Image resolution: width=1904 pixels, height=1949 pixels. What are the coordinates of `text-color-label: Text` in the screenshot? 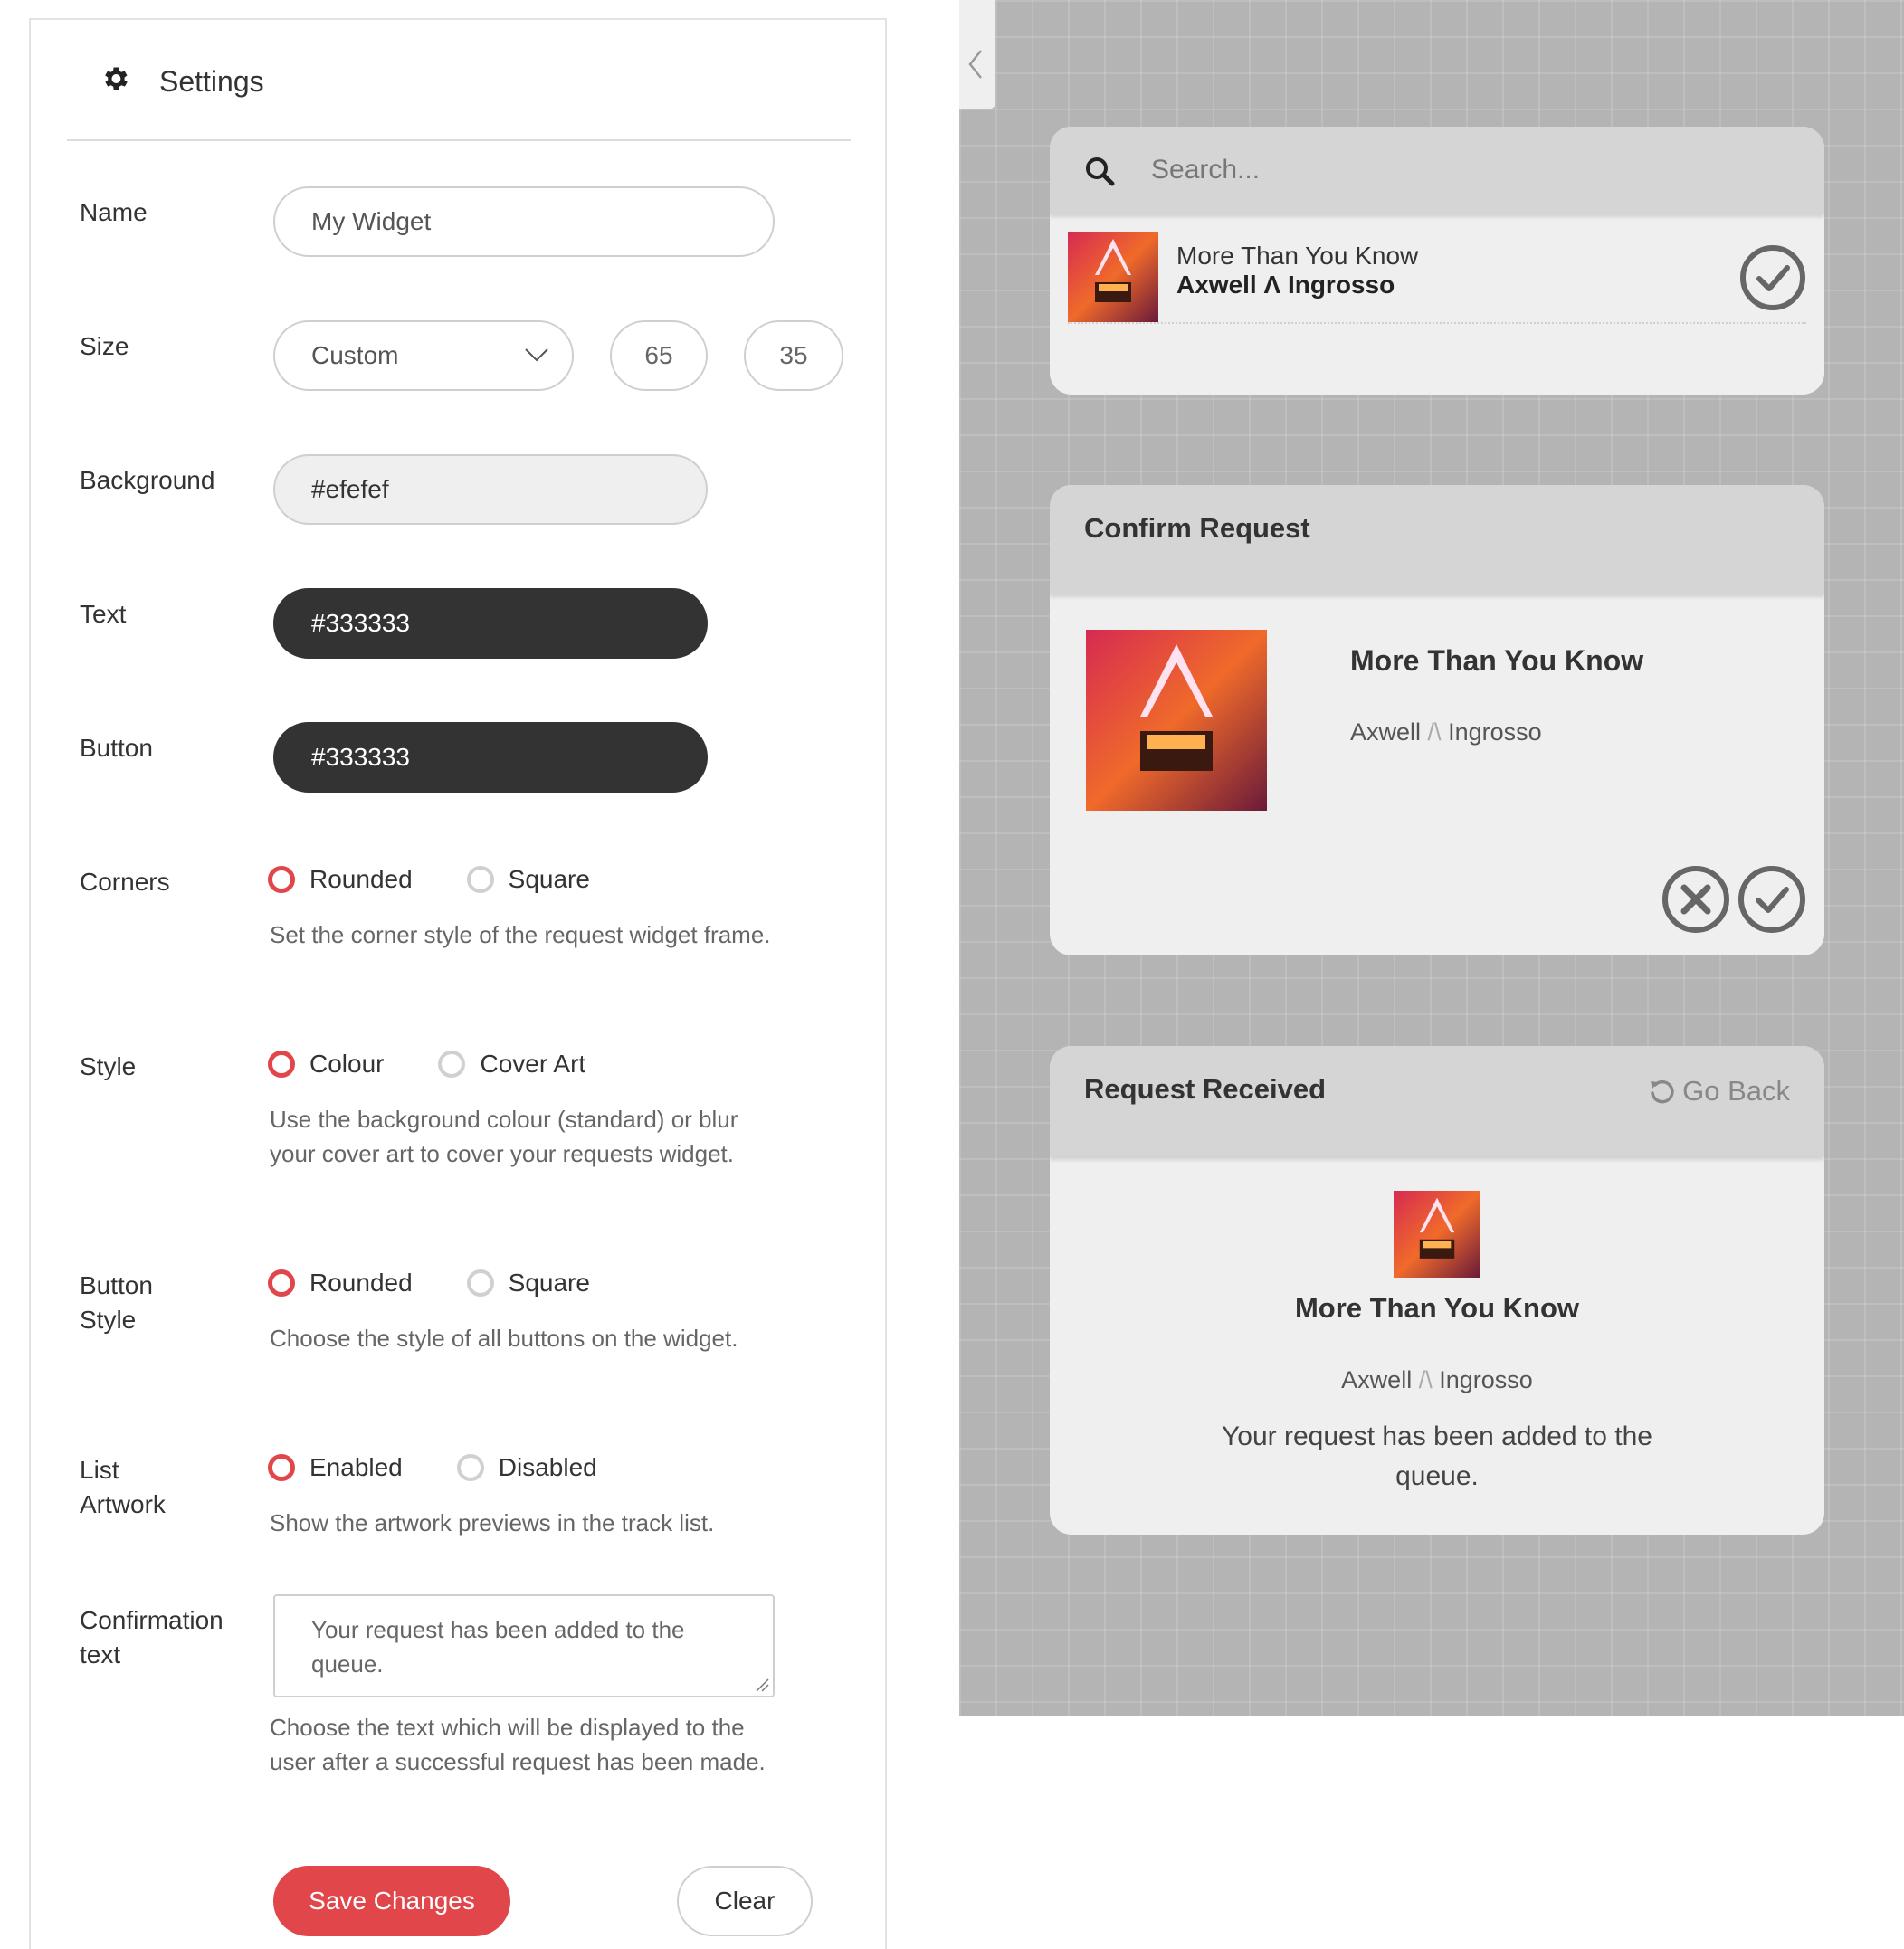 It's located at (103, 614).